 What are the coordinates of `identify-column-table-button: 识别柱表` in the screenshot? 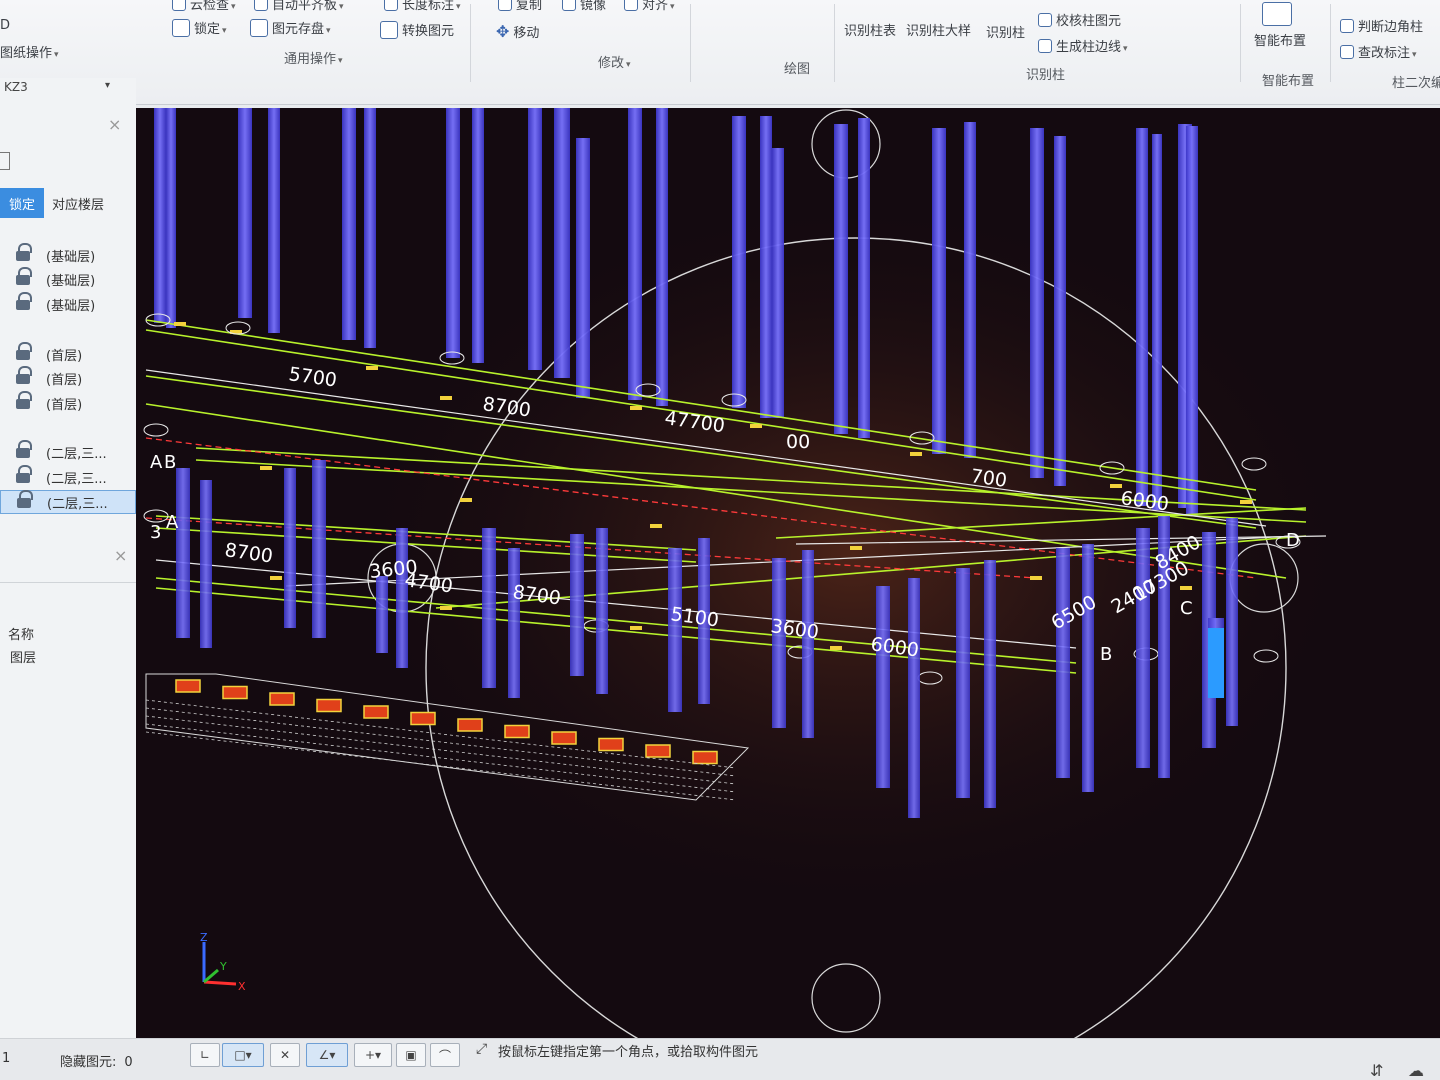 It's located at (870, 29).